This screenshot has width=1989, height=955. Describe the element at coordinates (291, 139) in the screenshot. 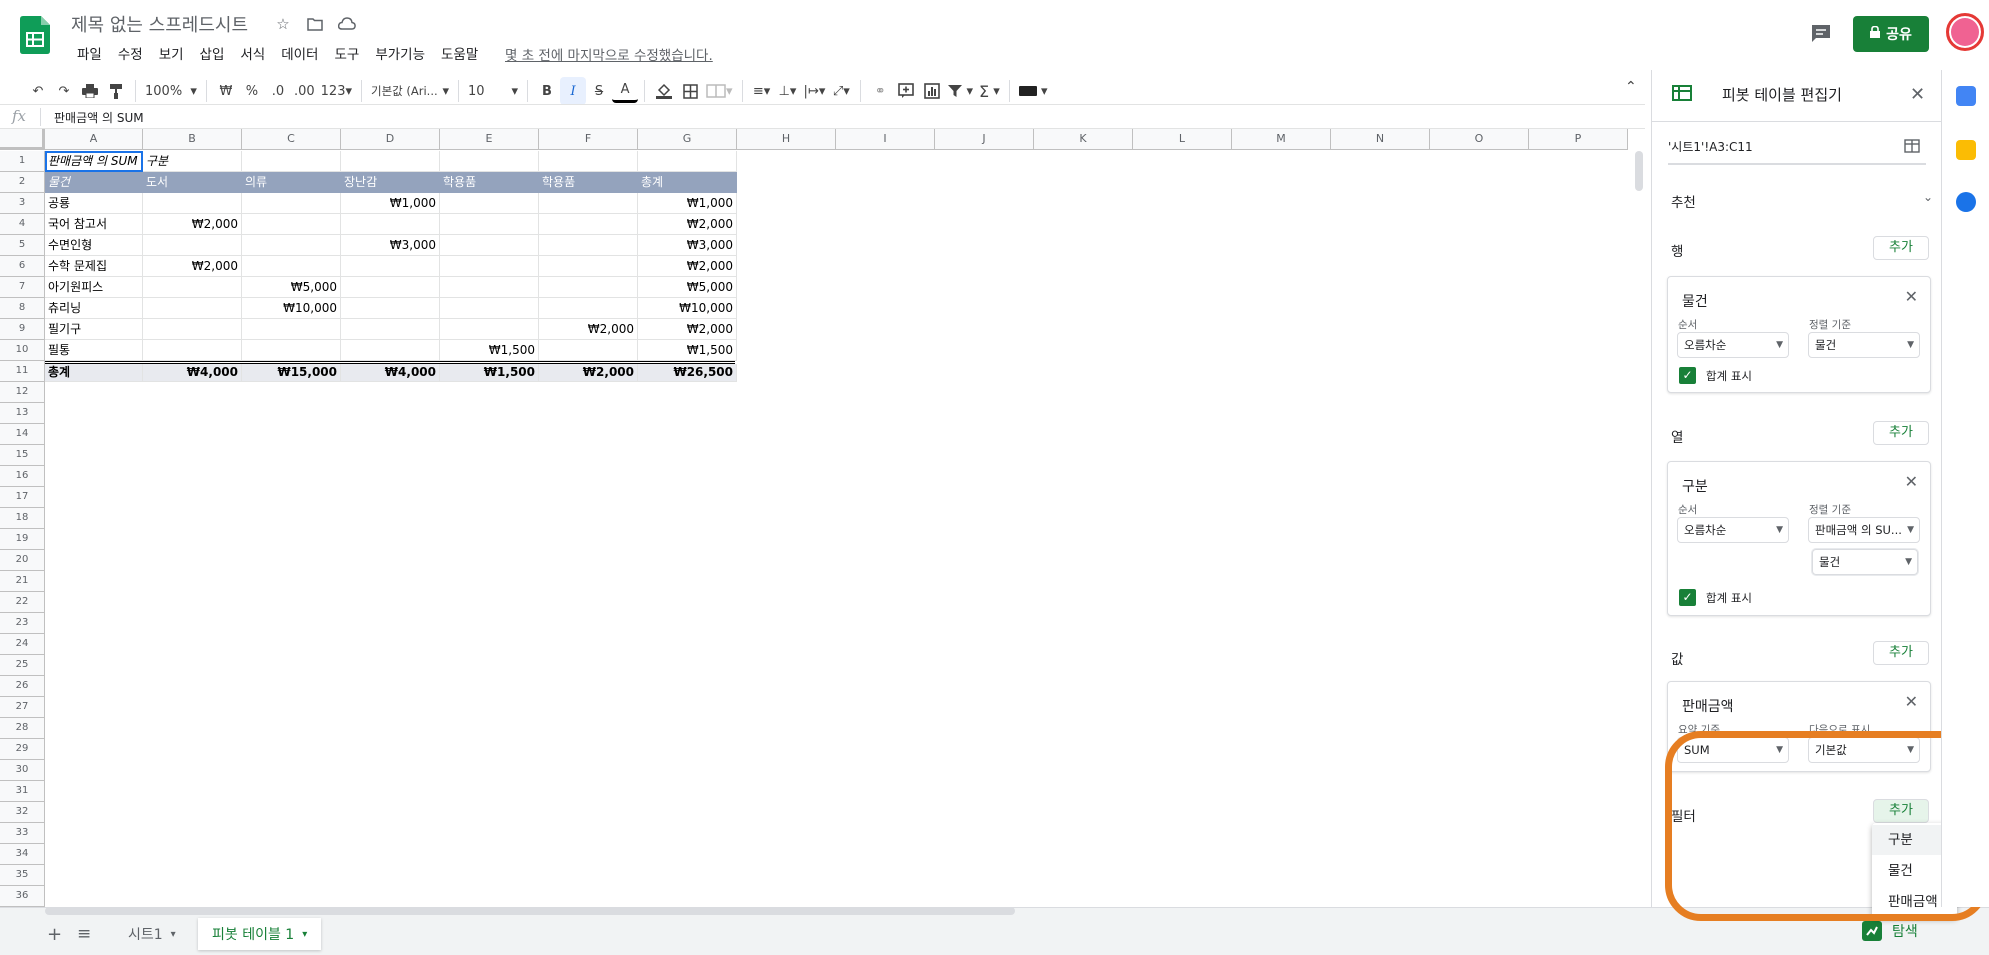

I see `column-header: C` at that location.